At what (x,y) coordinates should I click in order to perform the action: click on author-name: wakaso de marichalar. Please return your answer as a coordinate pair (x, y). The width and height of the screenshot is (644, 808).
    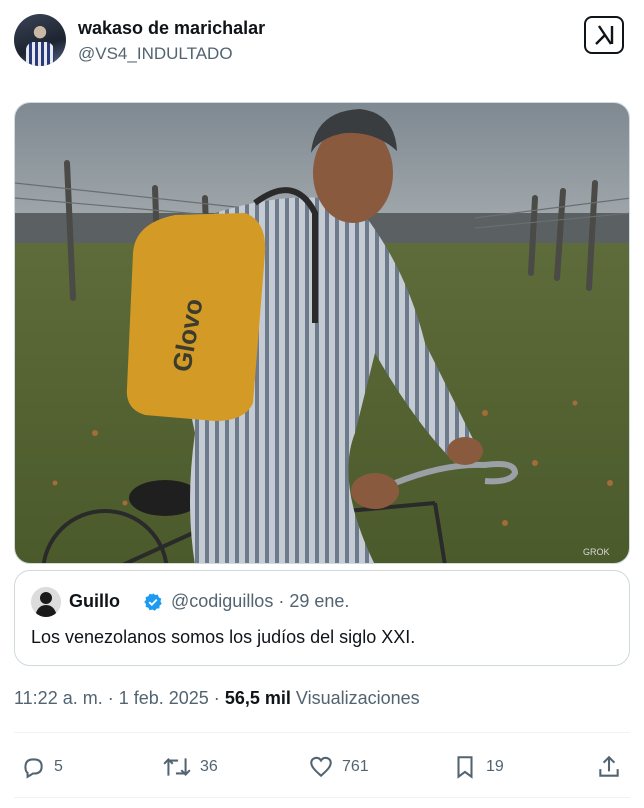
    Looking at the image, I should click on (171, 28).